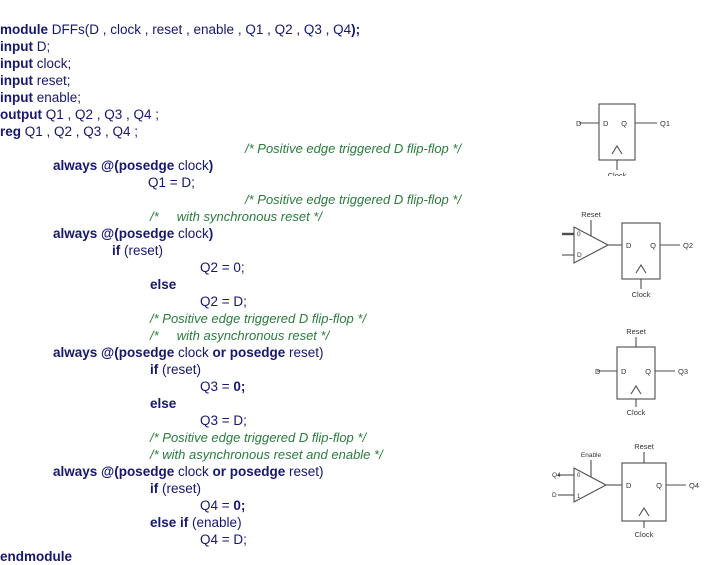 This screenshot has width=720, height=565. Describe the element at coordinates (250, 403) in the screenshot. I see `code-line: else` at that location.